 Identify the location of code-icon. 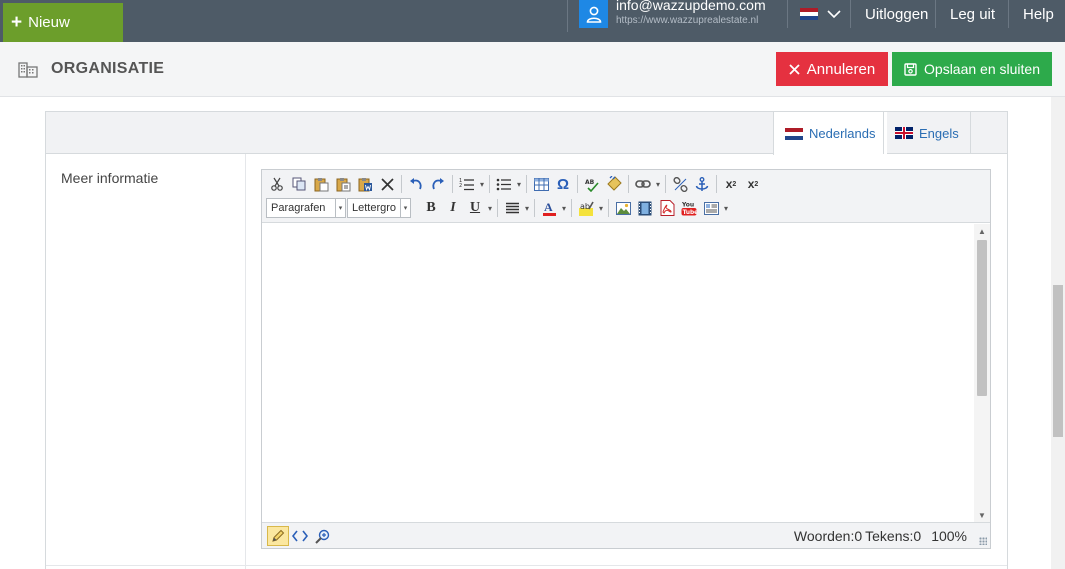
(300, 536).